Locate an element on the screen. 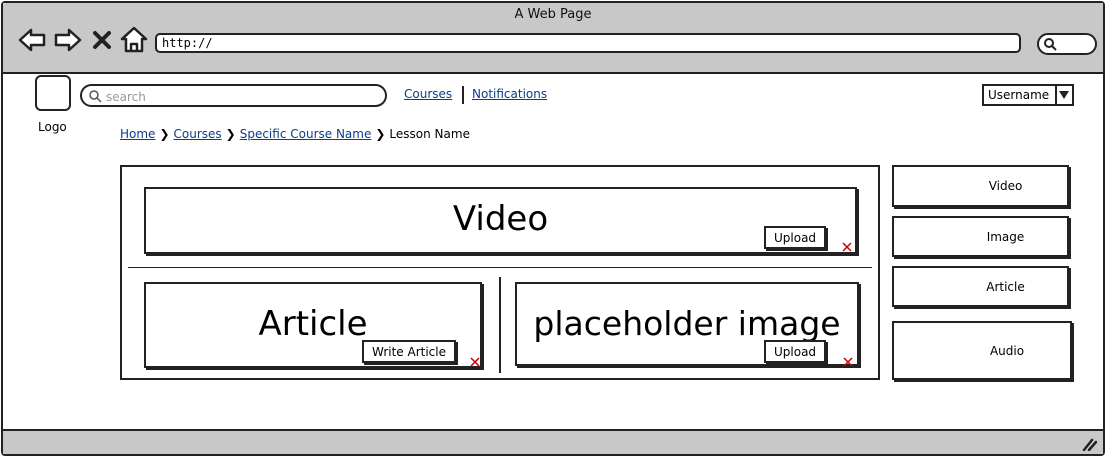 Image resolution: width=1108 pixels, height=459 pixels. window-title: A Web Page is located at coordinates (553, 14).